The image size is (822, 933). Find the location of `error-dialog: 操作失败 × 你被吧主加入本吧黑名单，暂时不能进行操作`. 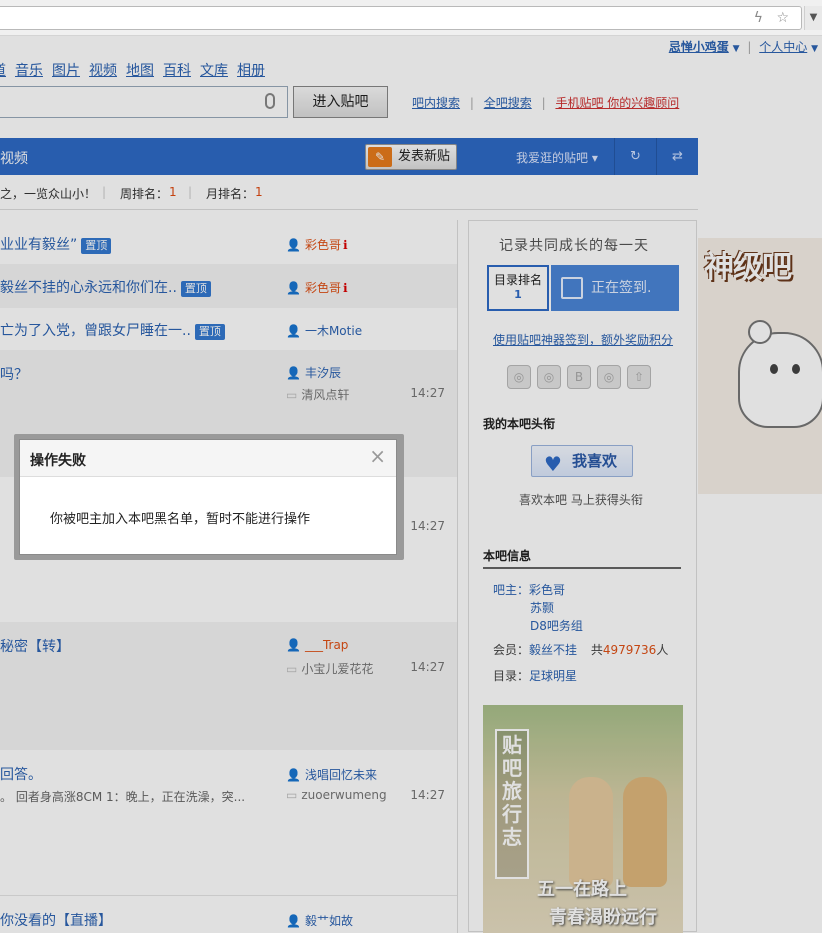

error-dialog: 操作失败 × 你被吧主加入本吧黑名单，暂时不能进行操作 is located at coordinates (208, 497).